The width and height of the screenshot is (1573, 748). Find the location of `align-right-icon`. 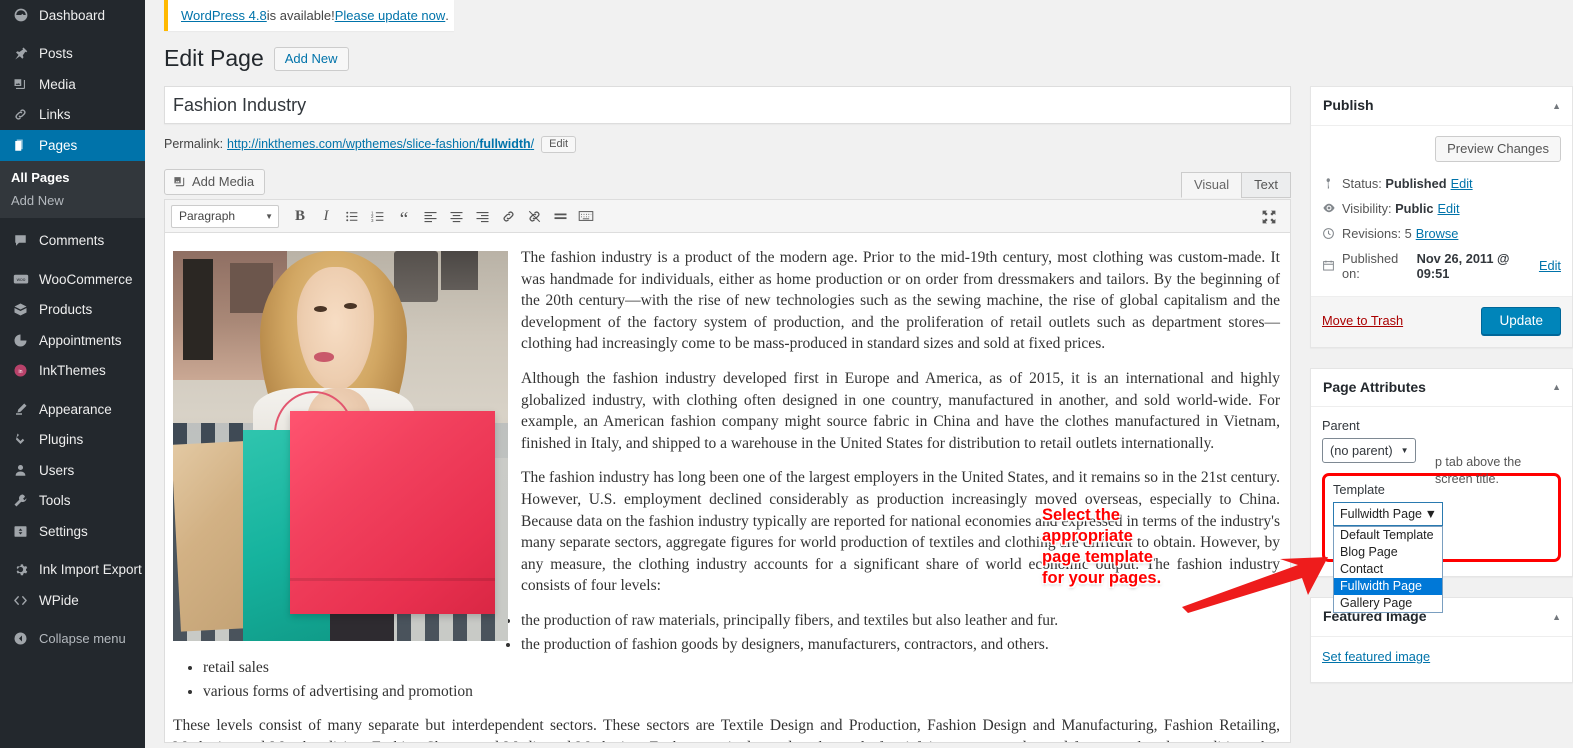

align-right-icon is located at coordinates (482, 216).